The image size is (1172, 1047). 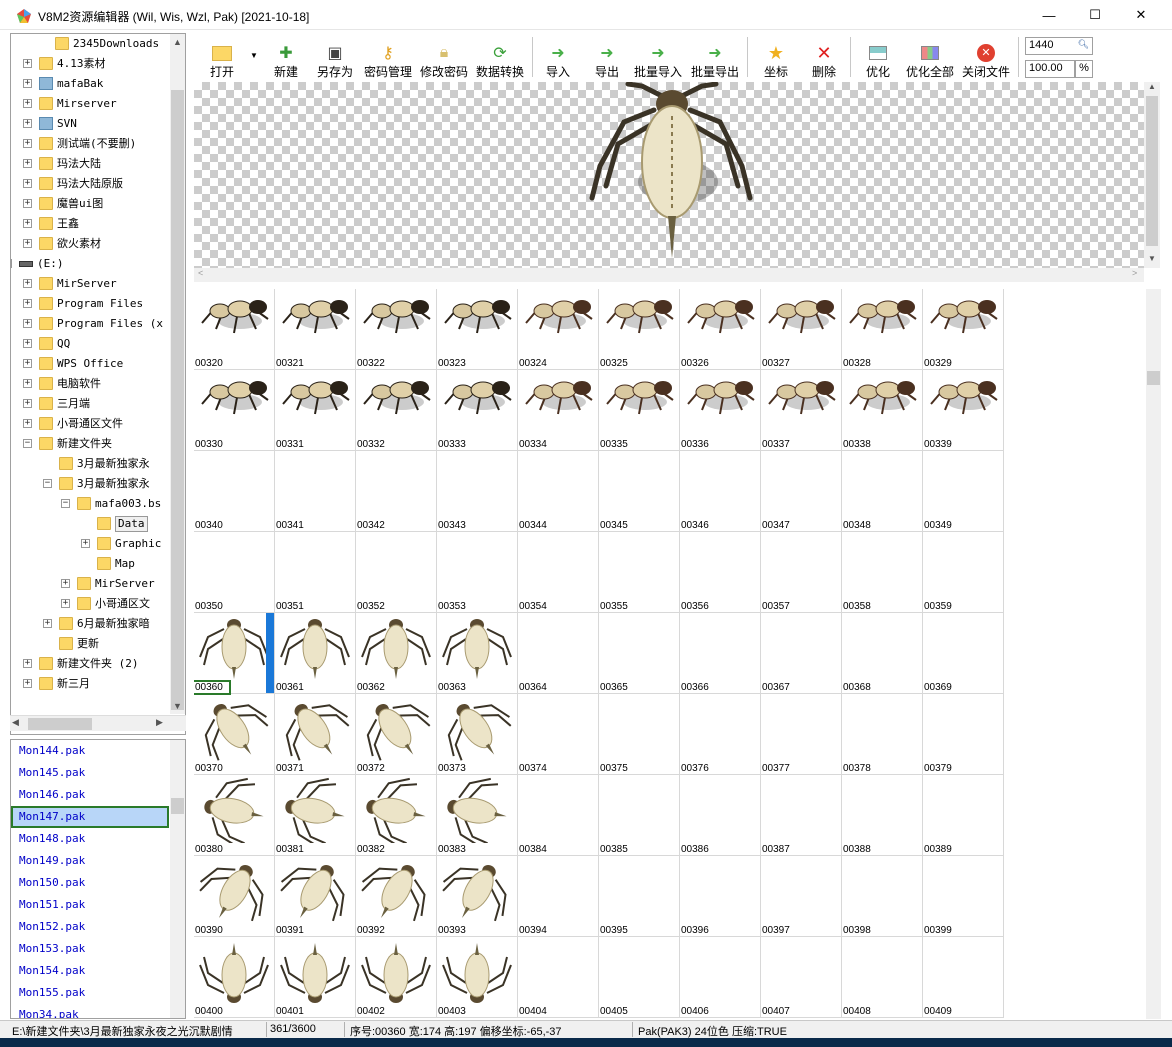 I want to click on thumbnail-cell: 00400, so click(x=234, y=977).